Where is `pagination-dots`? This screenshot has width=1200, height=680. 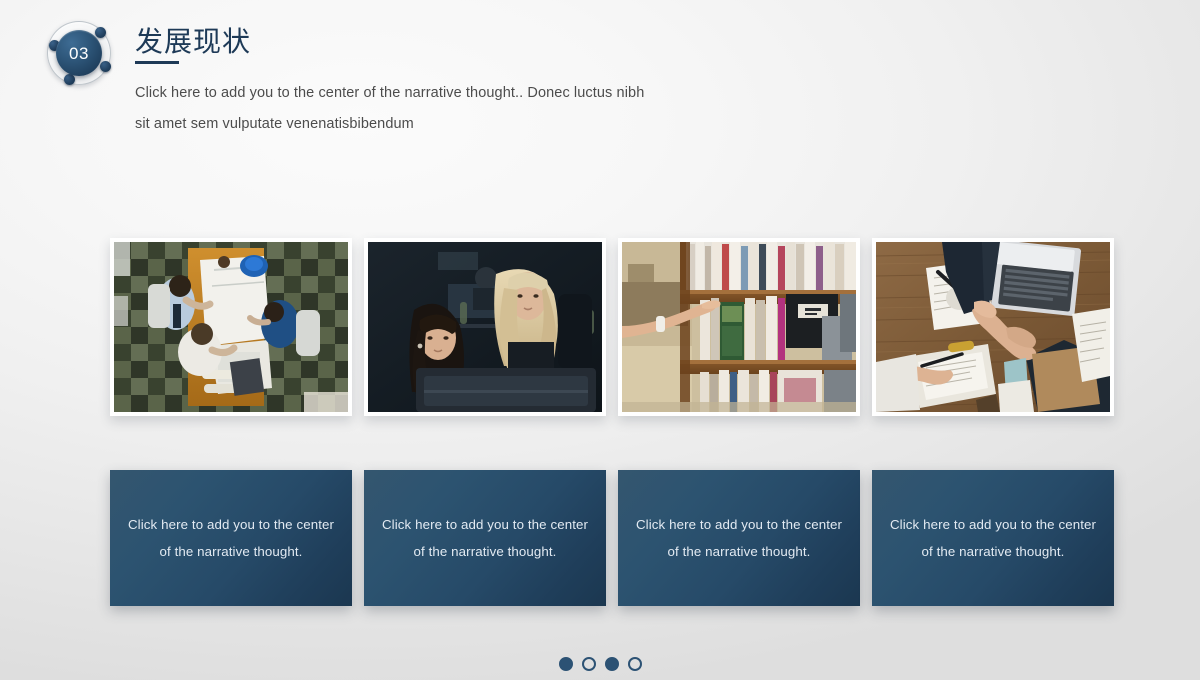
pagination-dots is located at coordinates (600, 664).